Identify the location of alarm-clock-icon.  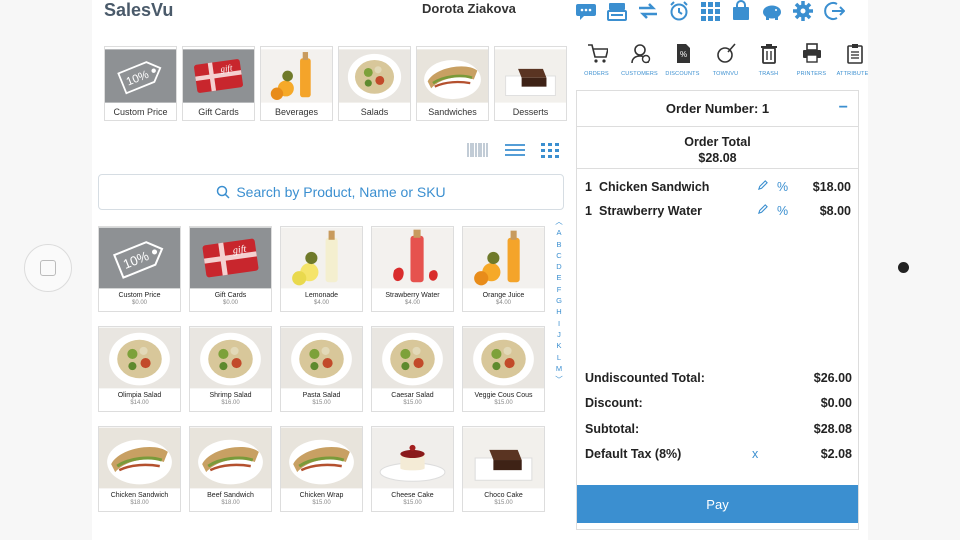
(679, 11).